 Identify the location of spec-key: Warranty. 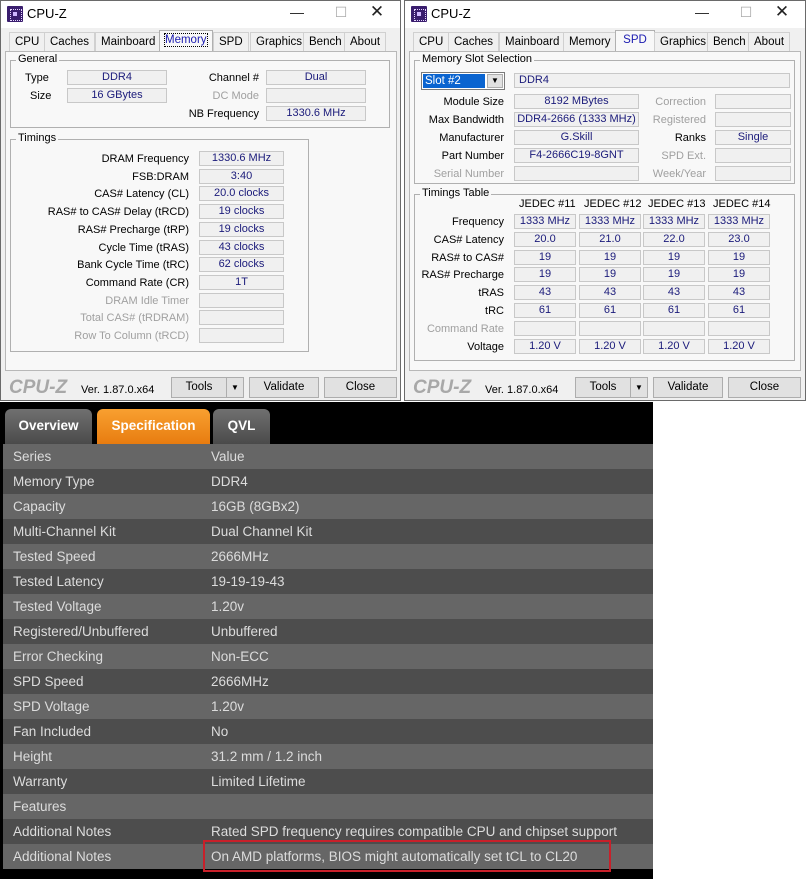
(40, 781).